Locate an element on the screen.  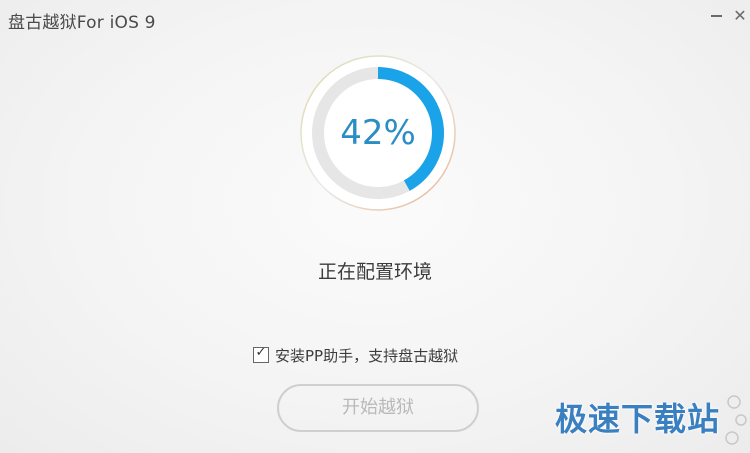
close-button: ✕ is located at coordinates (740, 16).